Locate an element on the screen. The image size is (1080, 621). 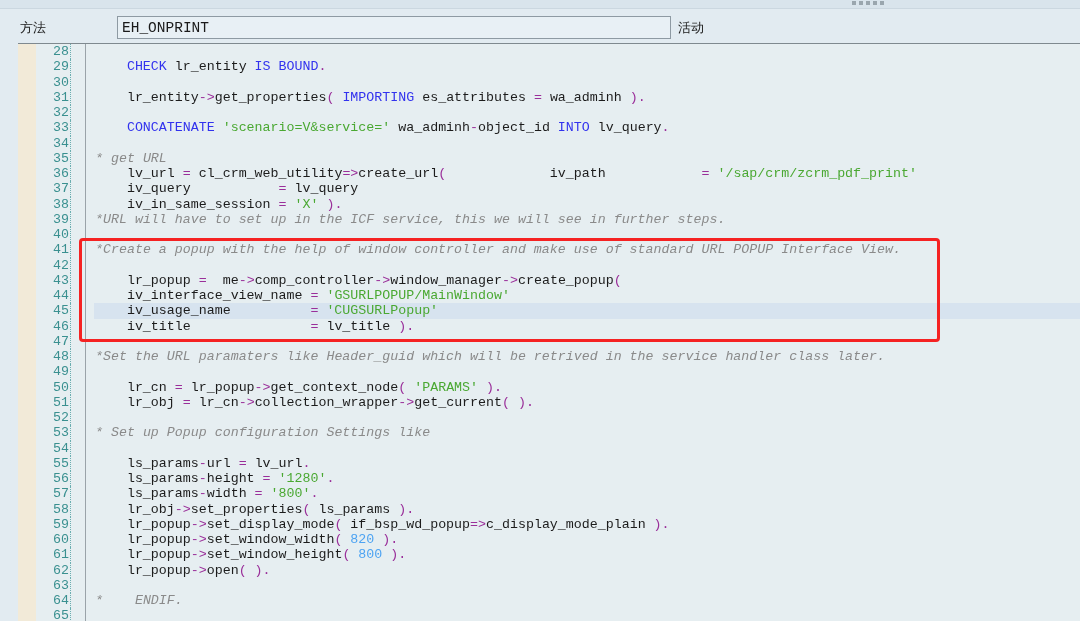
line-number: 31 is located at coordinates (61, 97).